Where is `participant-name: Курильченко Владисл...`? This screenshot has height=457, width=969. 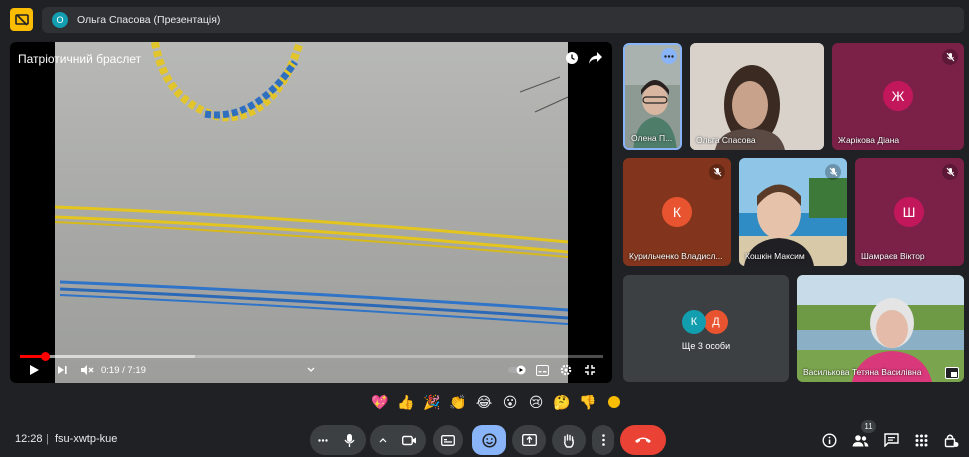 participant-name: Курильченко Владисл... is located at coordinates (676, 256).